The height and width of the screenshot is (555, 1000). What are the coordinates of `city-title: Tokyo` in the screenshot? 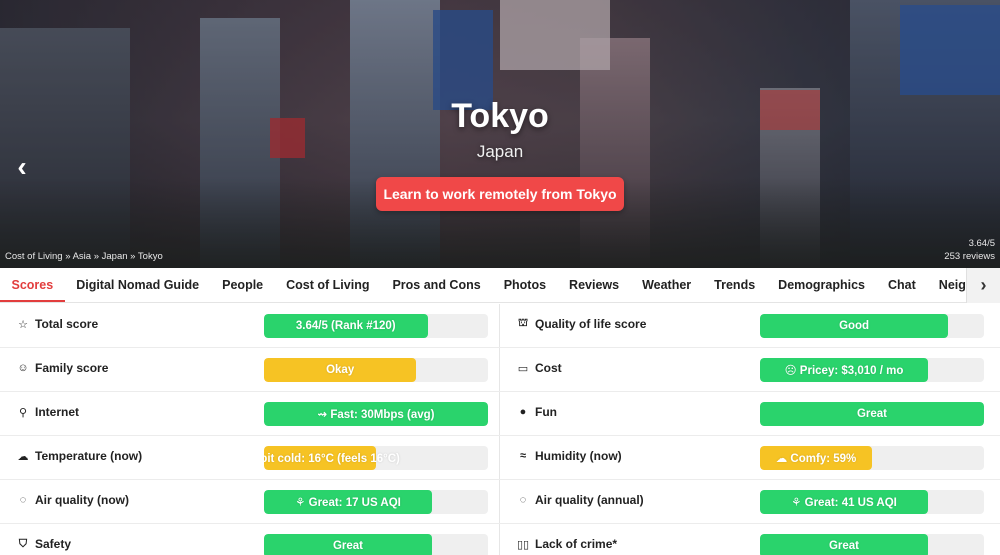 It's located at (500, 116).